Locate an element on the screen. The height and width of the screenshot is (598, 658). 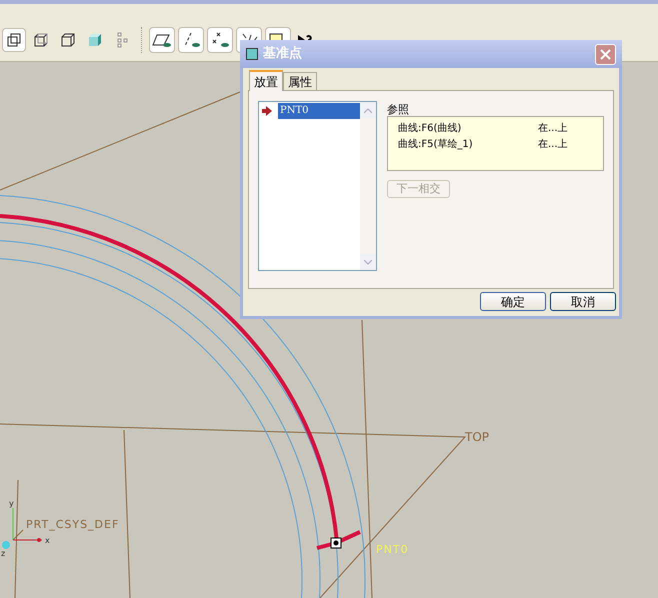
close-icon is located at coordinates (605, 54).